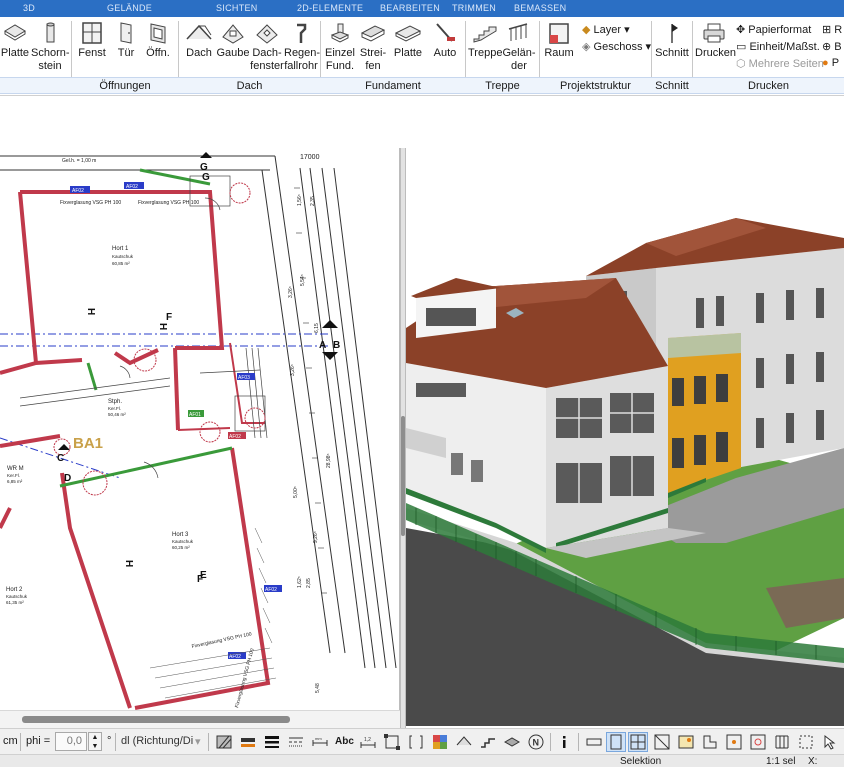 This screenshot has height=767, width=844. I want to click on dach-button: Dach, so click(199, 50).